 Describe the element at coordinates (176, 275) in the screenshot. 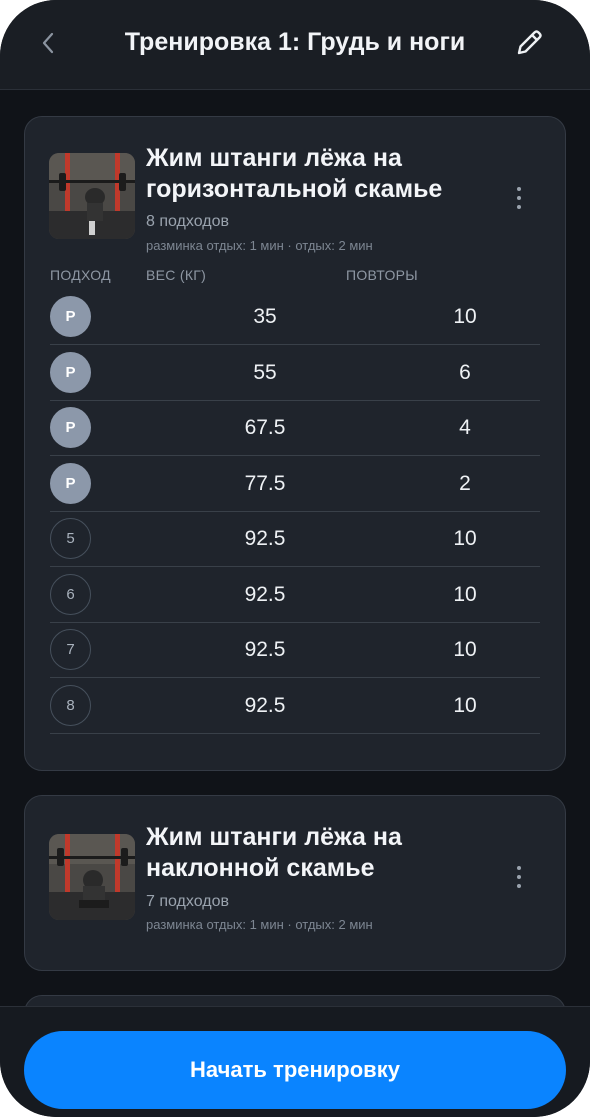

I see `column-header-weight: ВЕС (КГ)` at that location.